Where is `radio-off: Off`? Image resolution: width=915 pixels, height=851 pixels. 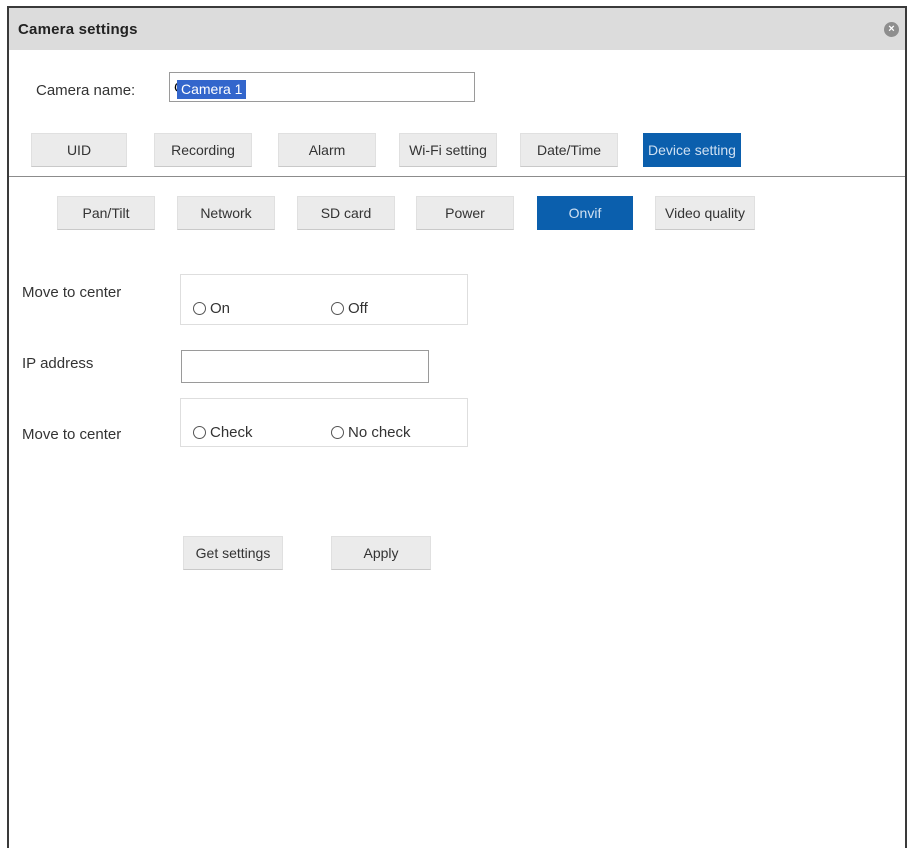
radio-off: Off is located at coordinates (349, 308).